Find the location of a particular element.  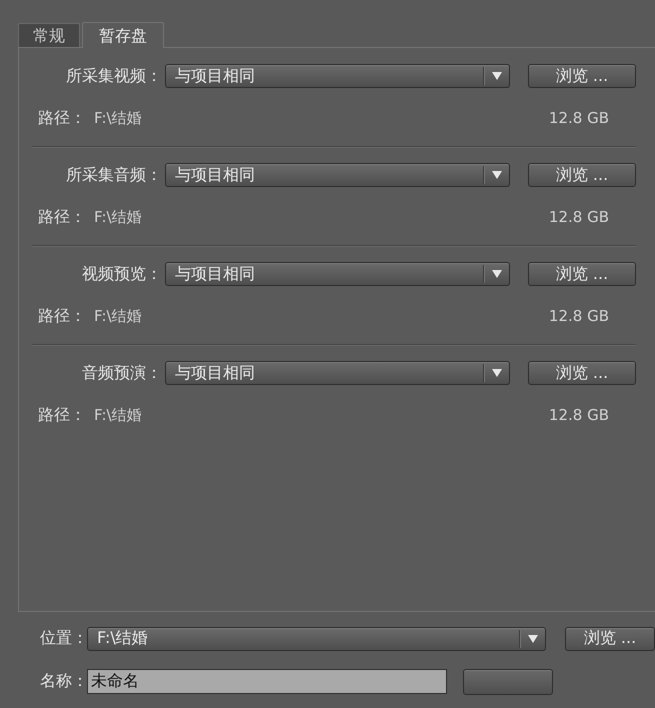

field-label: 音频预演： is located at coordinates (121, 373).